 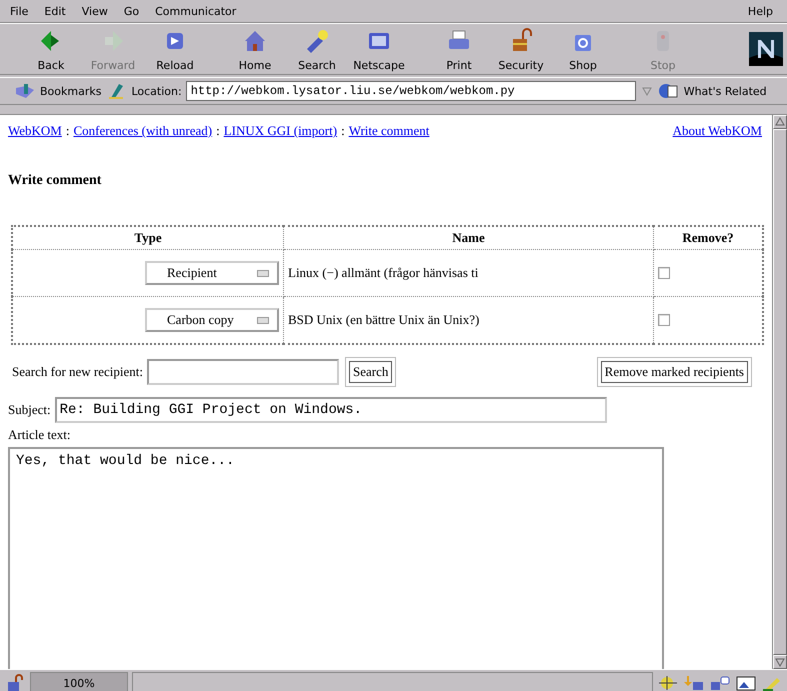 What do you see at coordinates (134, 11) in the screenshot?
I see `menu-item: Go` at bounding box center [134, 11].